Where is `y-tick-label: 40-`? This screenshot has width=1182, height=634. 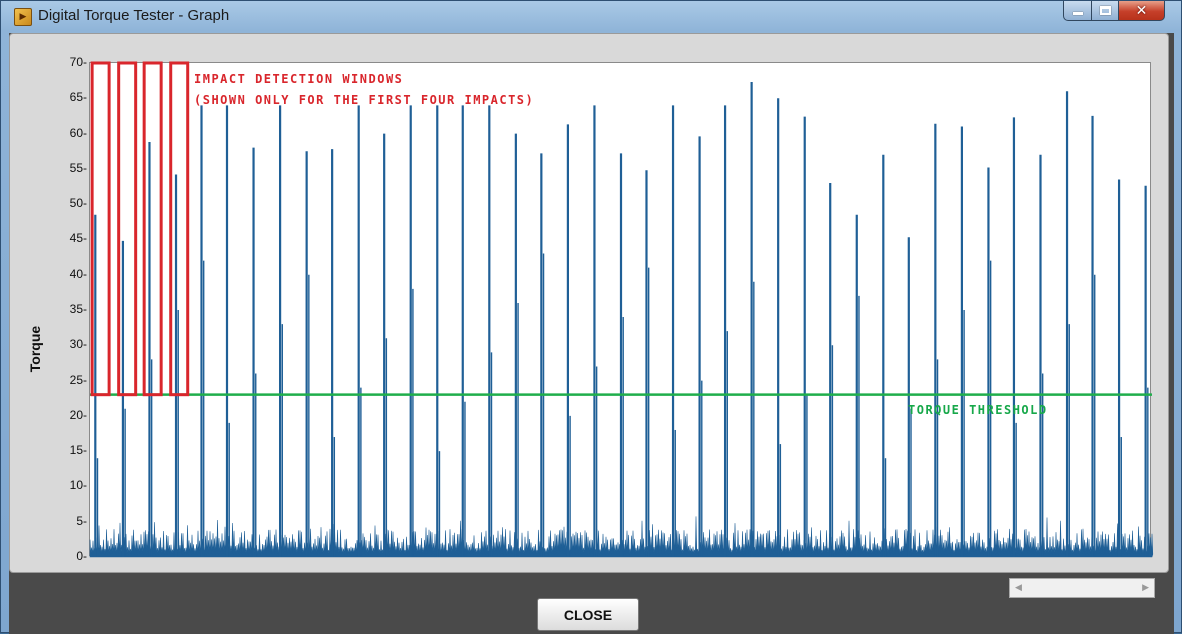 y-tick-label: 40- is located at coordinates (78, 273).